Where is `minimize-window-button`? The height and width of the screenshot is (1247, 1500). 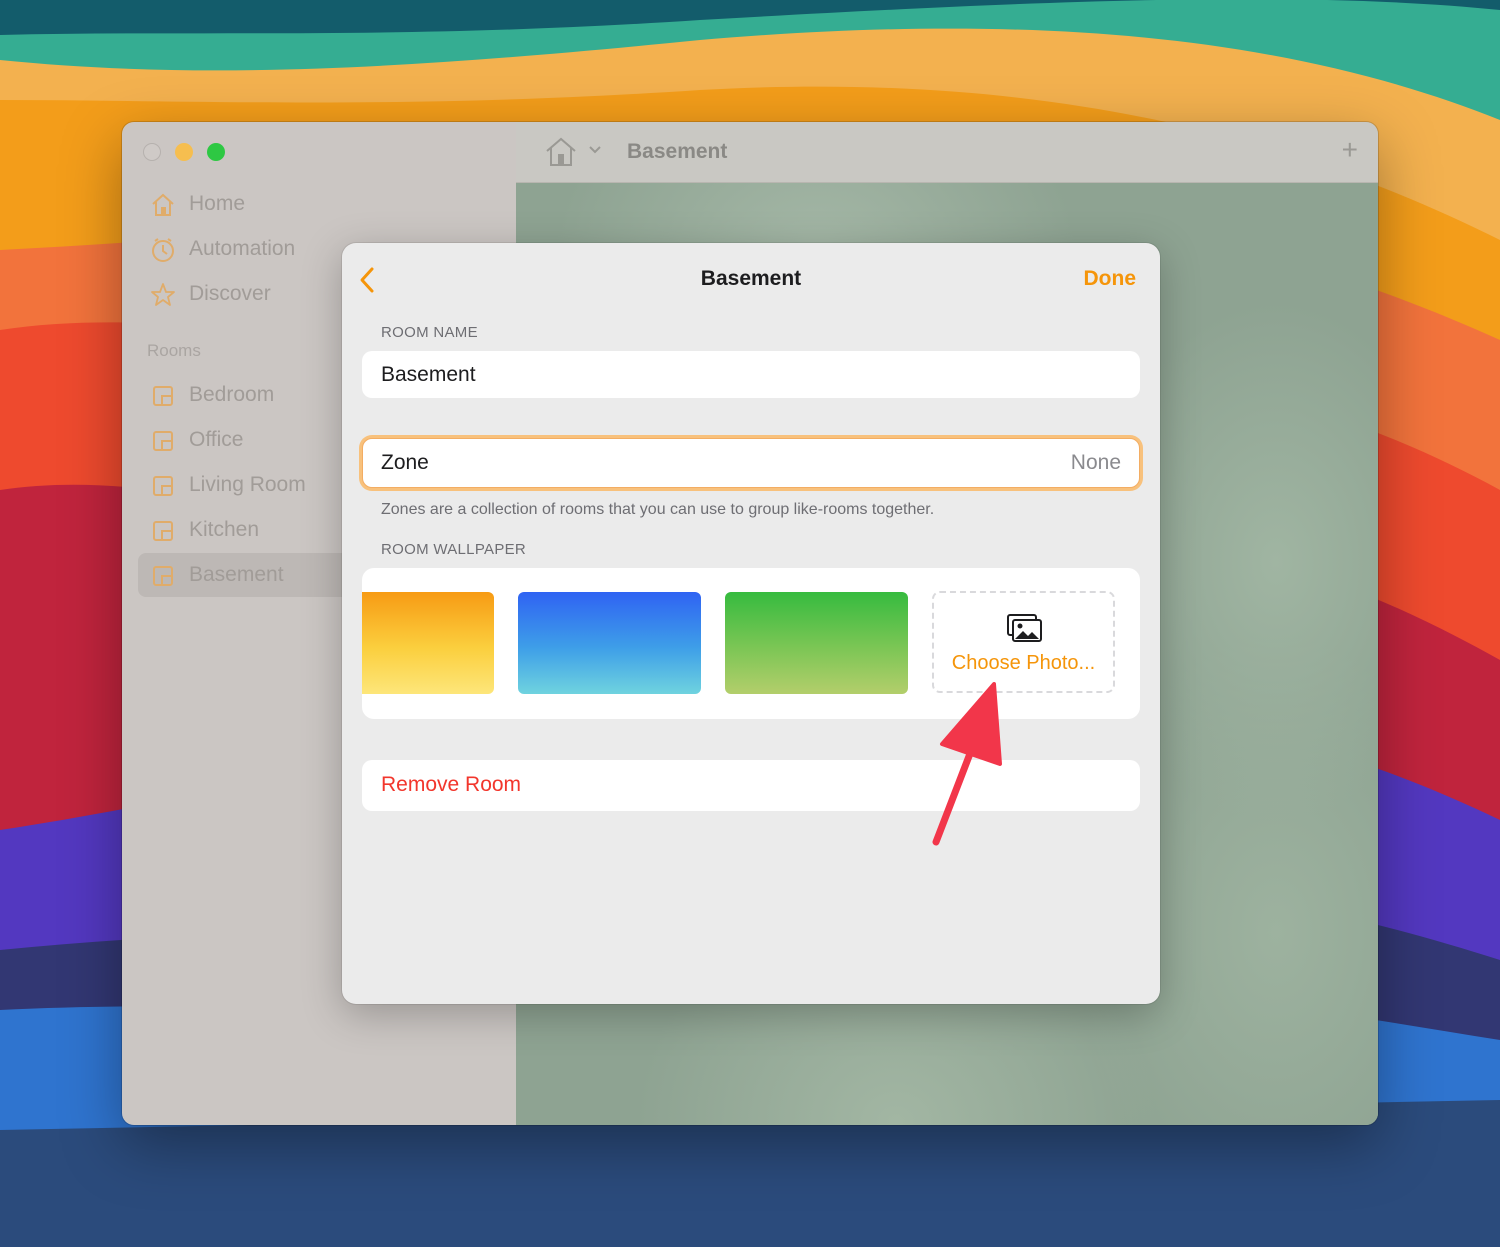
minimize-window-button is located at coordinates (184, 152).